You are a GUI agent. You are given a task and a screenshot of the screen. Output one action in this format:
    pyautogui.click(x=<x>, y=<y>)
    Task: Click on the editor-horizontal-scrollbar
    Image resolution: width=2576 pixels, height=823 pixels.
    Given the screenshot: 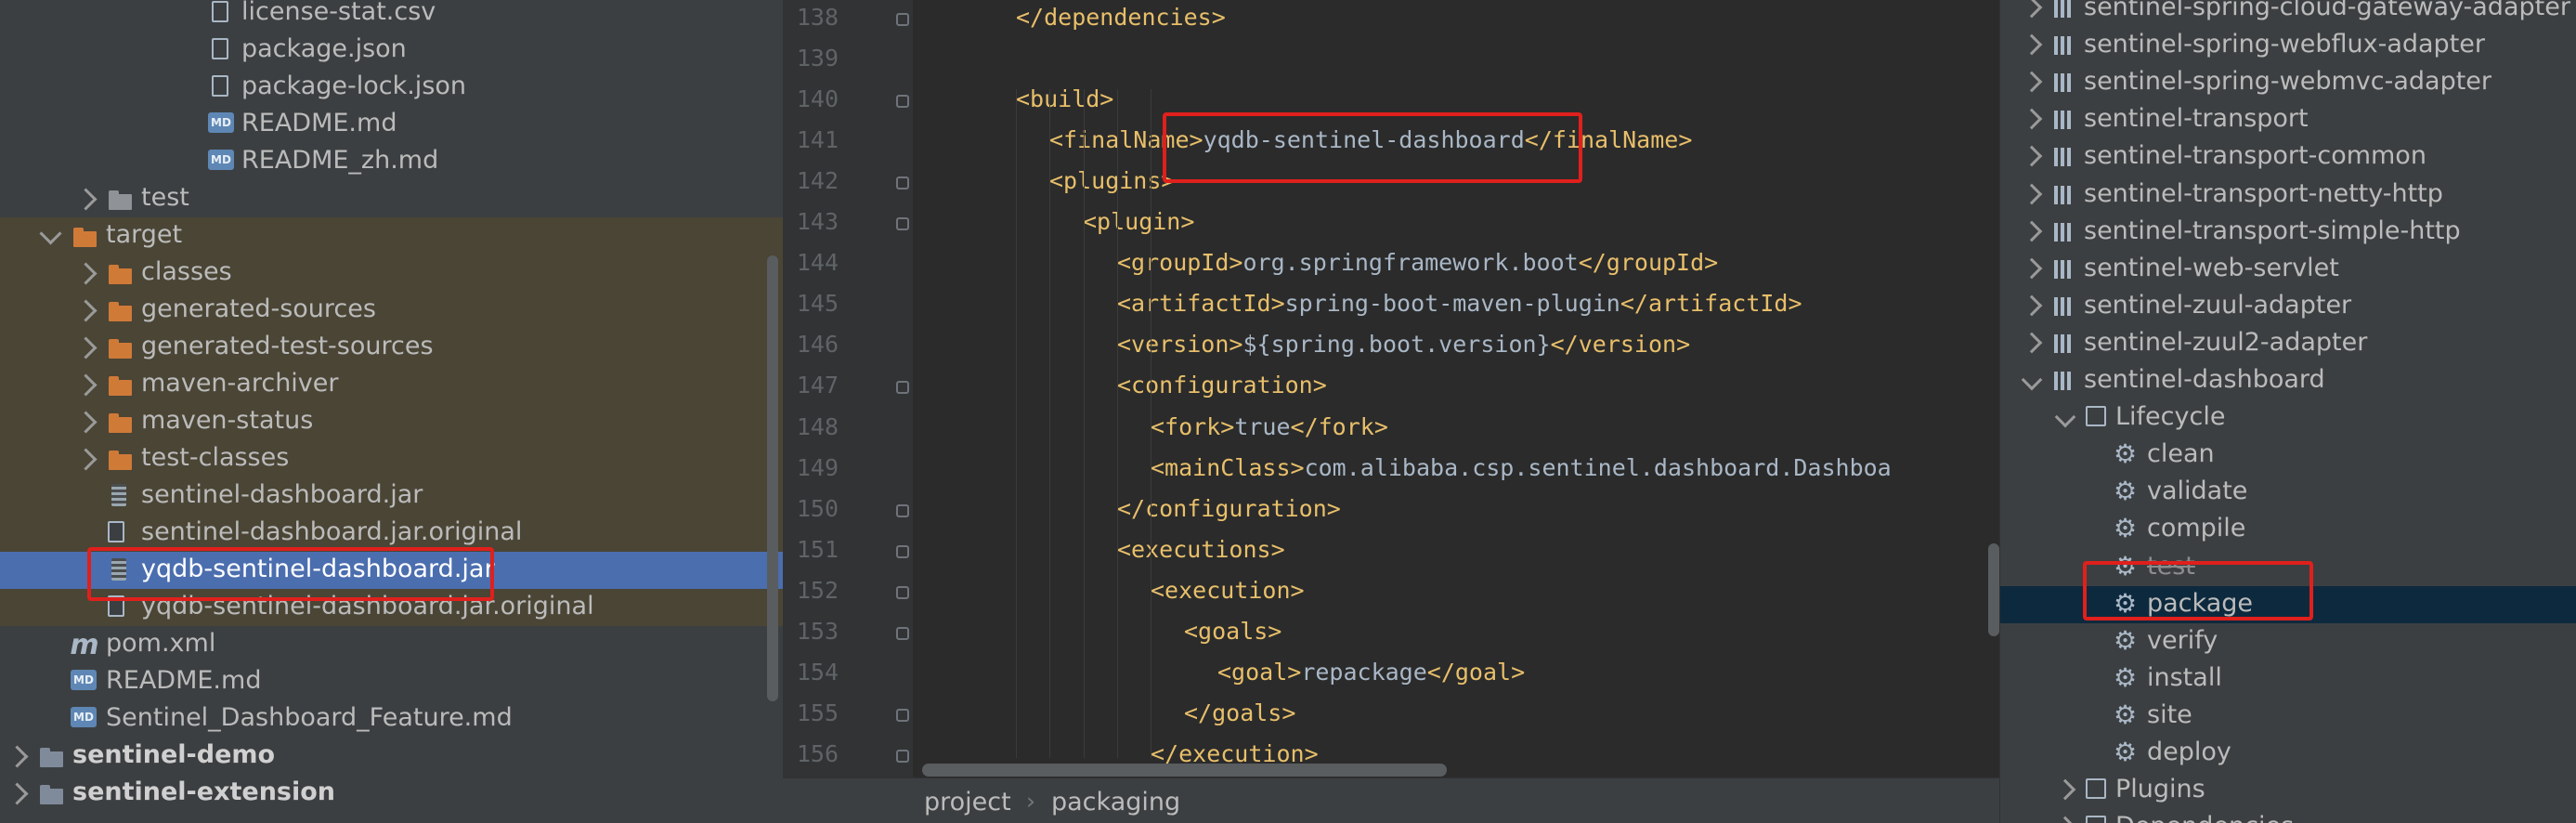 What is the action you would take?
    pyautogui.click(x=1184, y=771)
    